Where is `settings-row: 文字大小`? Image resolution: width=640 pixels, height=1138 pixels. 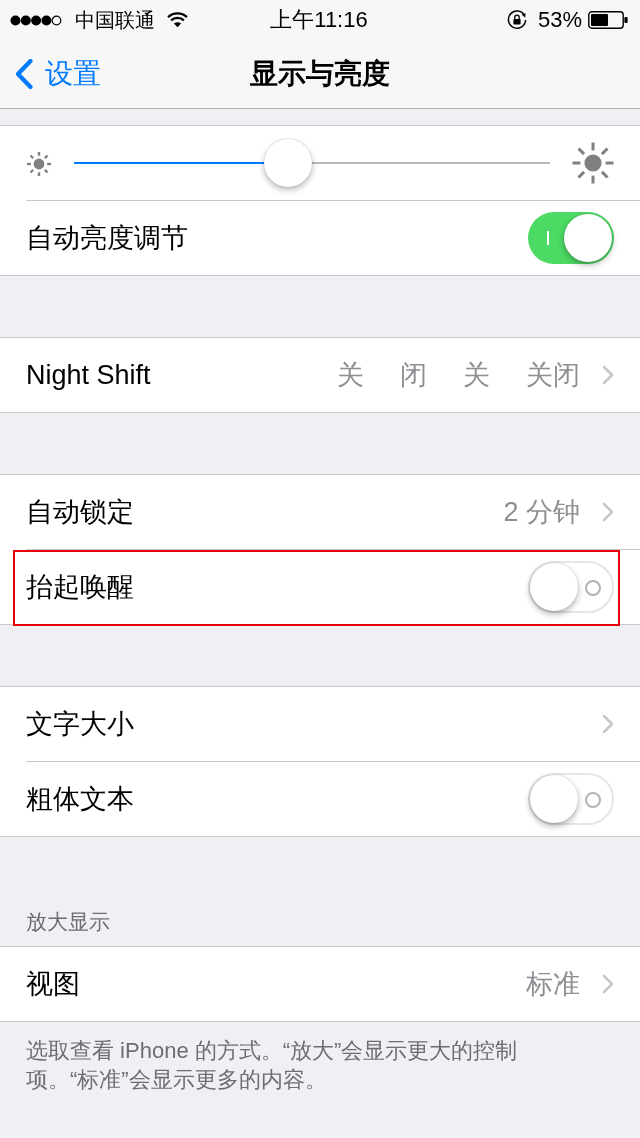
settings-row: 文字大小 is located at coordinates (320, 724).